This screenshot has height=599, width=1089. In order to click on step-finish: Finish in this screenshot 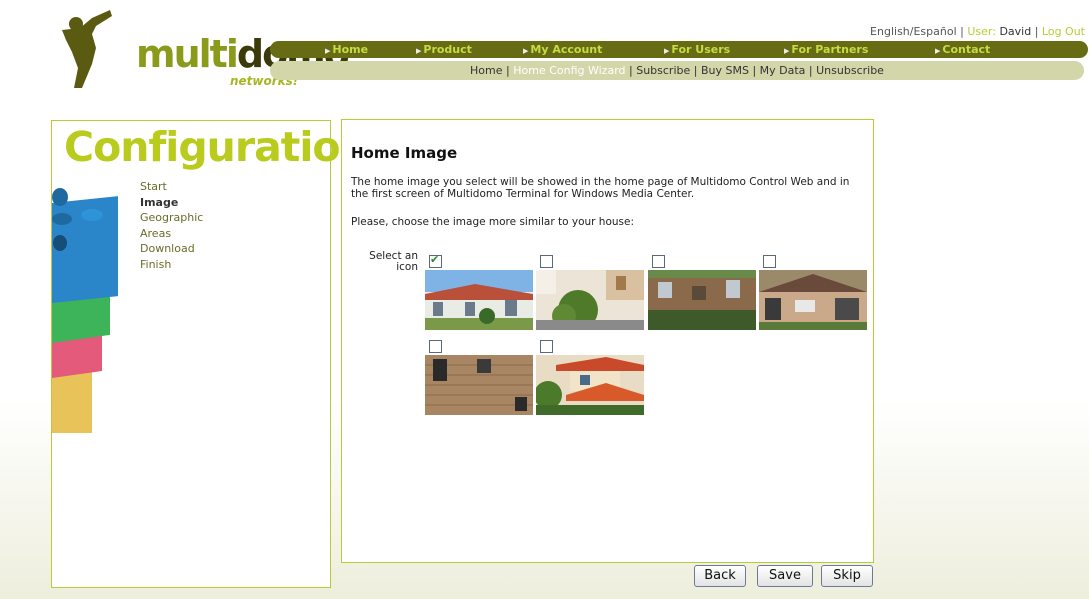, I will do `click(171, 265)`.